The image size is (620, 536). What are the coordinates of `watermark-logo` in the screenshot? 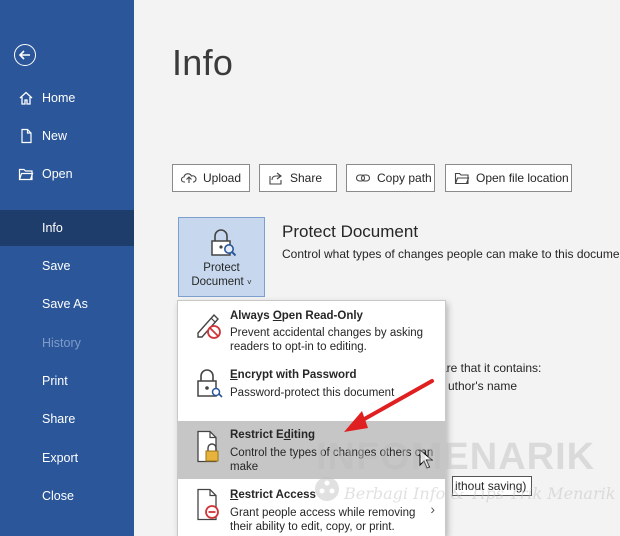 It's located at (327, 489).